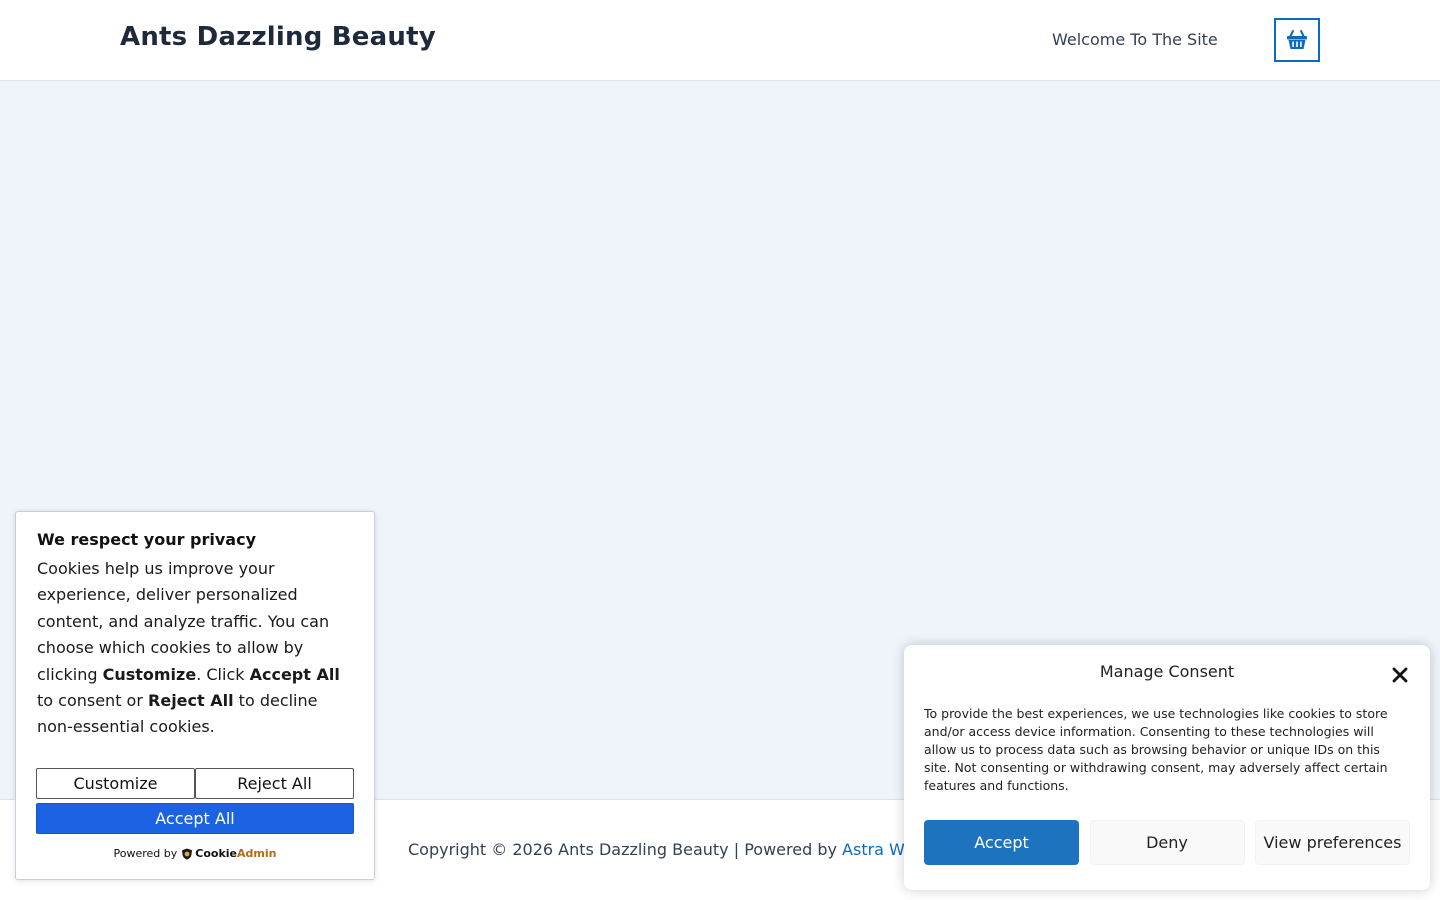  What do you see at coordinates (223, 674) in the screenshot?
I see `privacy-text-part: . Click` at bounding box center [223, 674].